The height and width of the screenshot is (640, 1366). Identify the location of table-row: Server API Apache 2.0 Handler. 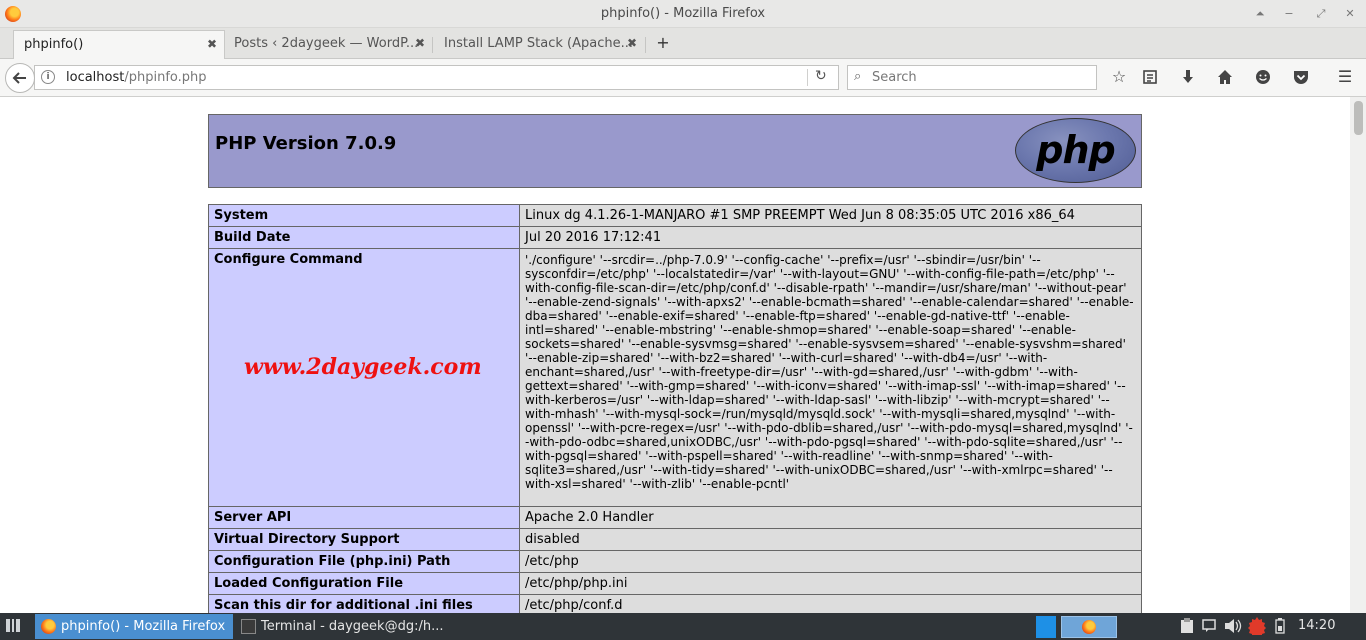
(675, 517).